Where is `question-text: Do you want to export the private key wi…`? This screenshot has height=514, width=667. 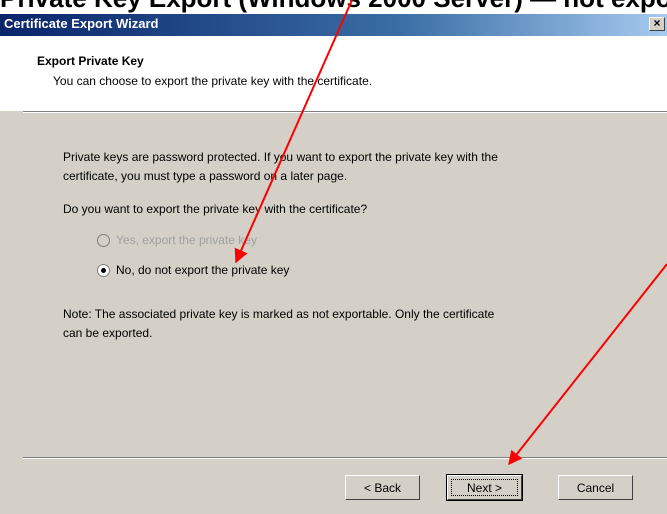 question-text: Do you want to export the private key wi… is located at coordinates (215, 209).